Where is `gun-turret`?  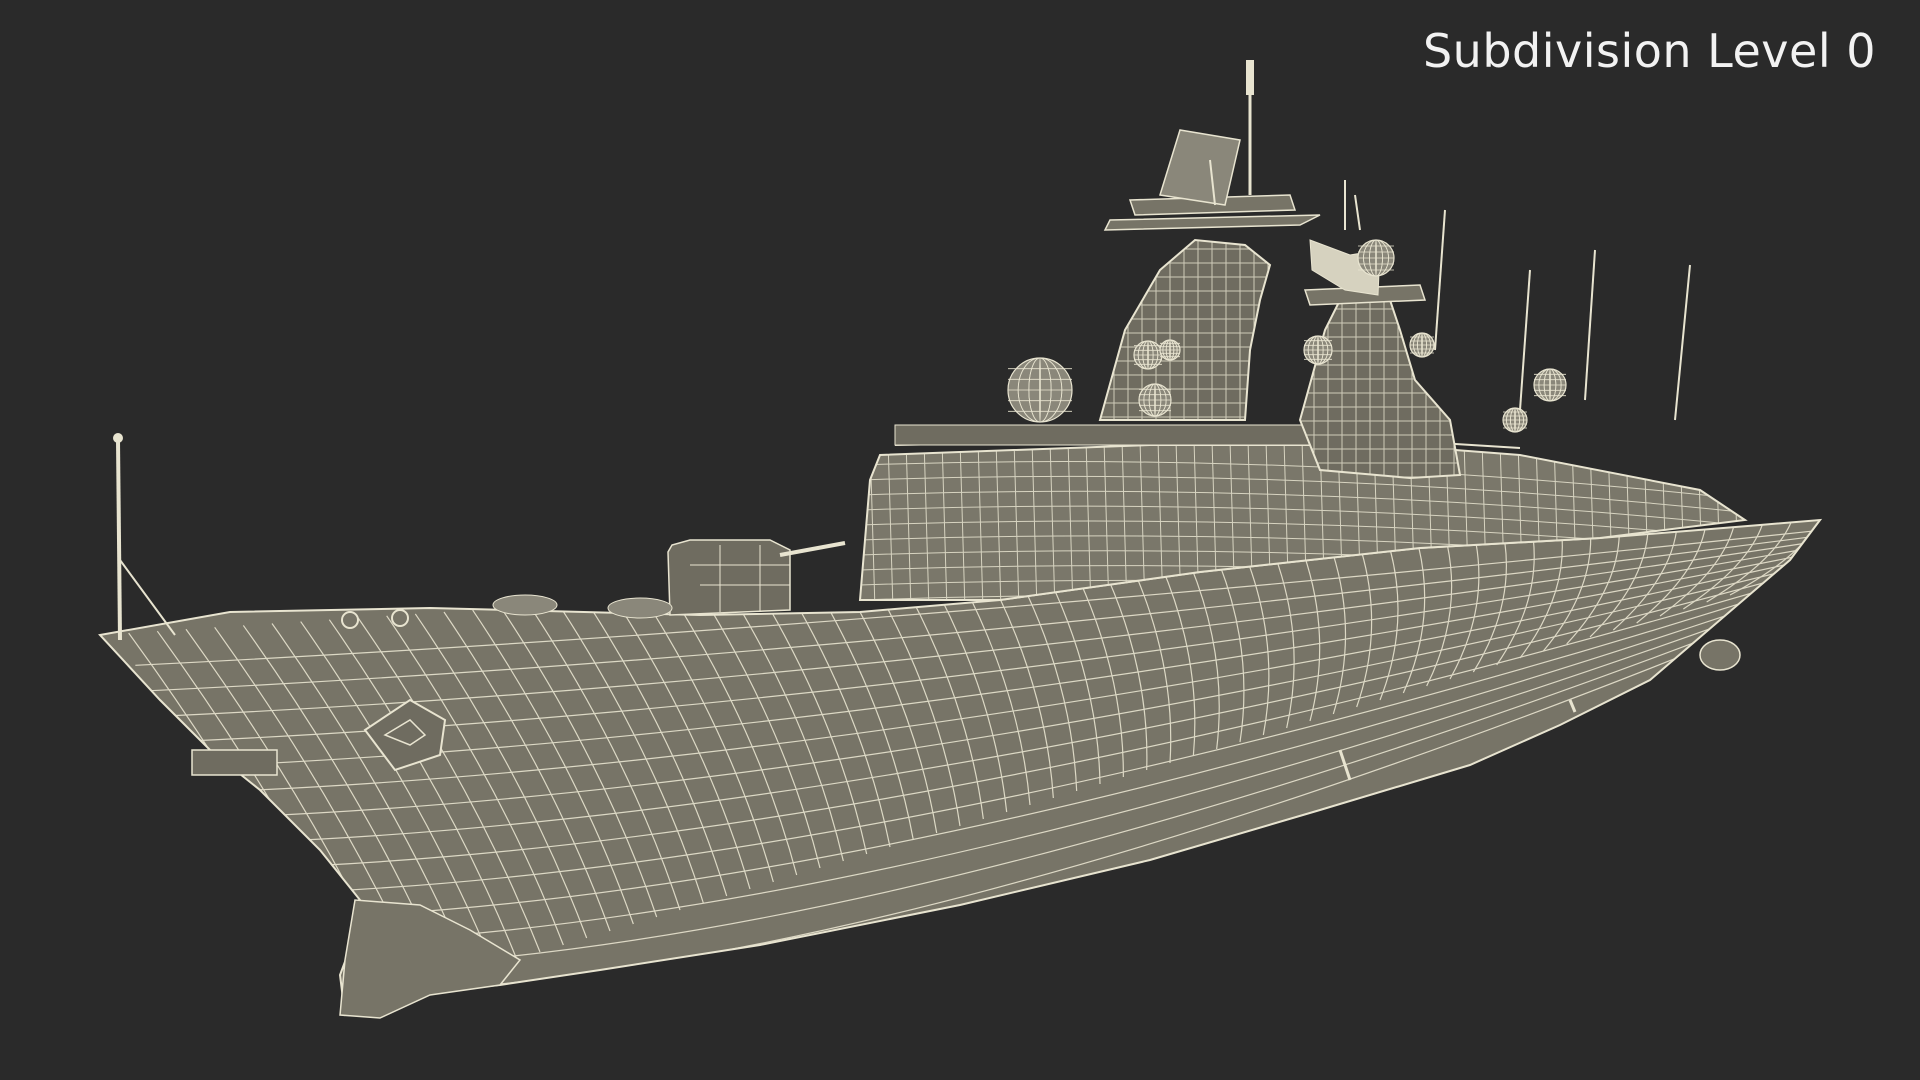 gun-turret is located at coordinates (756, 577).